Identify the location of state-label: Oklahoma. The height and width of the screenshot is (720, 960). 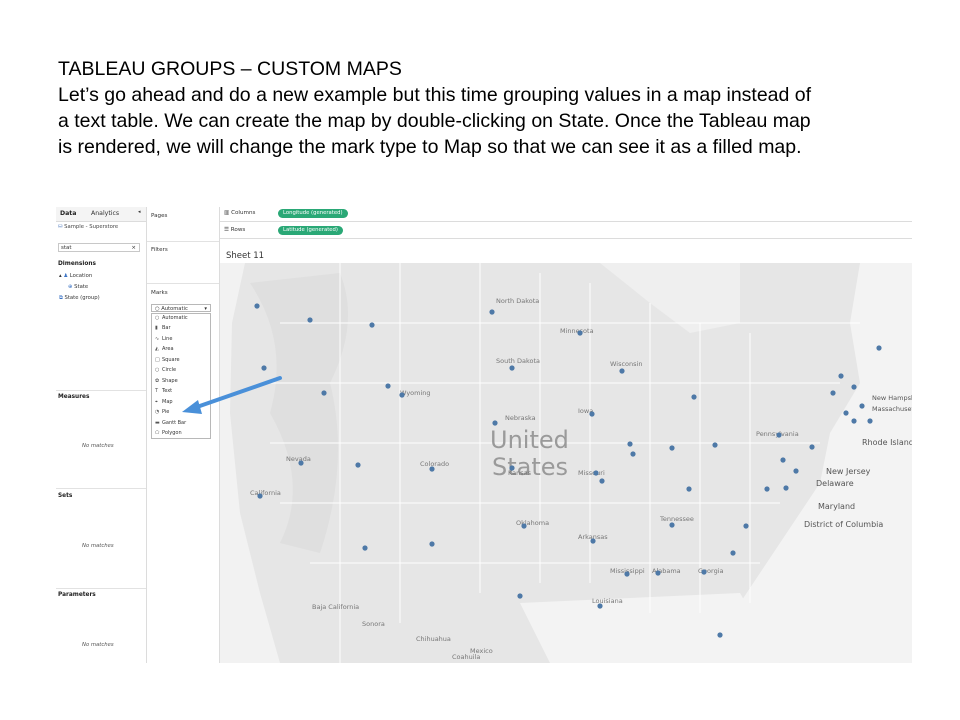
(532, 523).